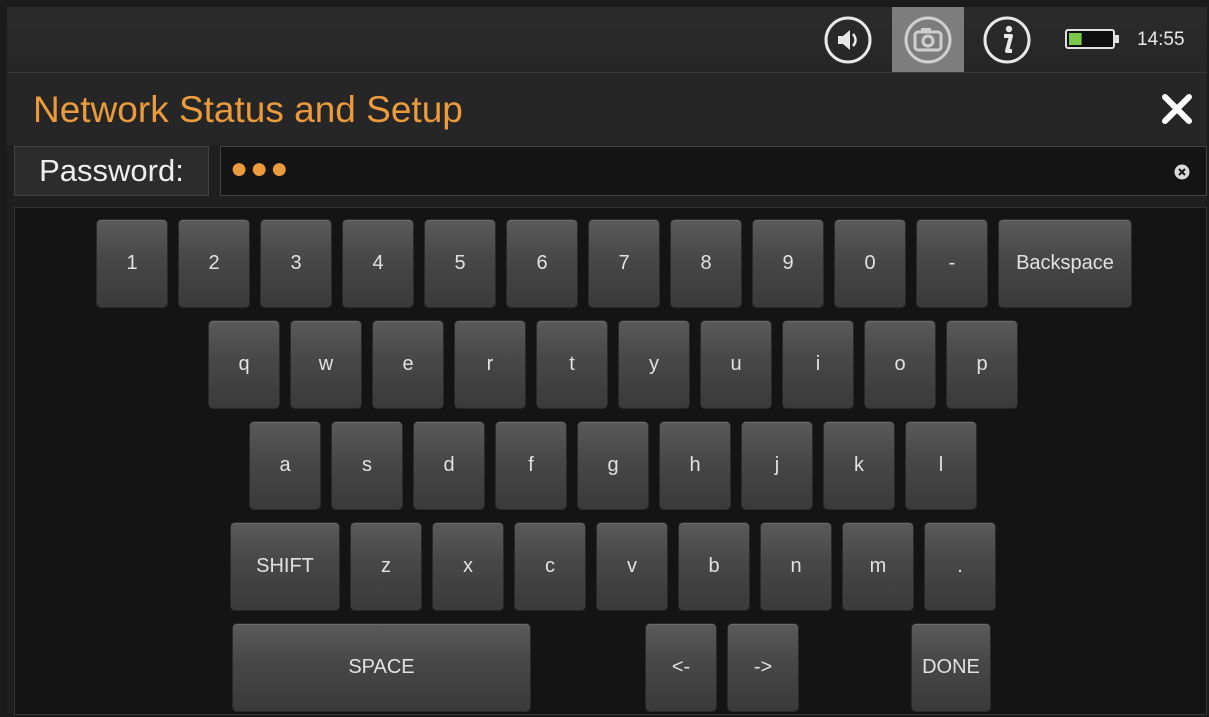 This screenshot has height=717, width=1209. I want to click on title-bar: Network Status and Setup, so click(607, 109).